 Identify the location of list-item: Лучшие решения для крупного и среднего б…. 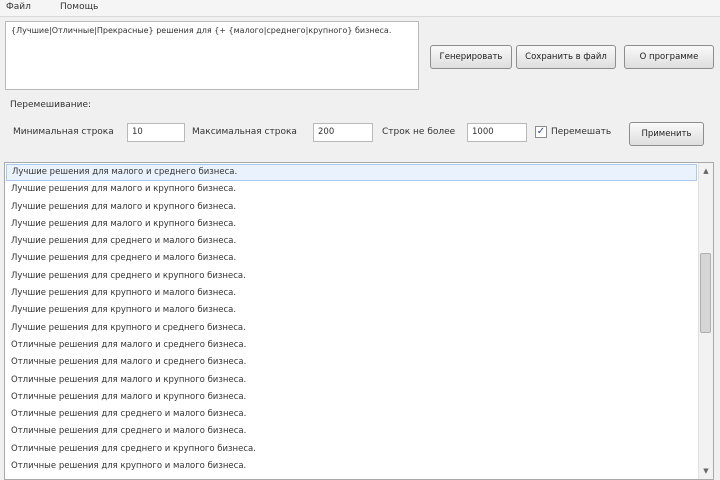
(351, 328).